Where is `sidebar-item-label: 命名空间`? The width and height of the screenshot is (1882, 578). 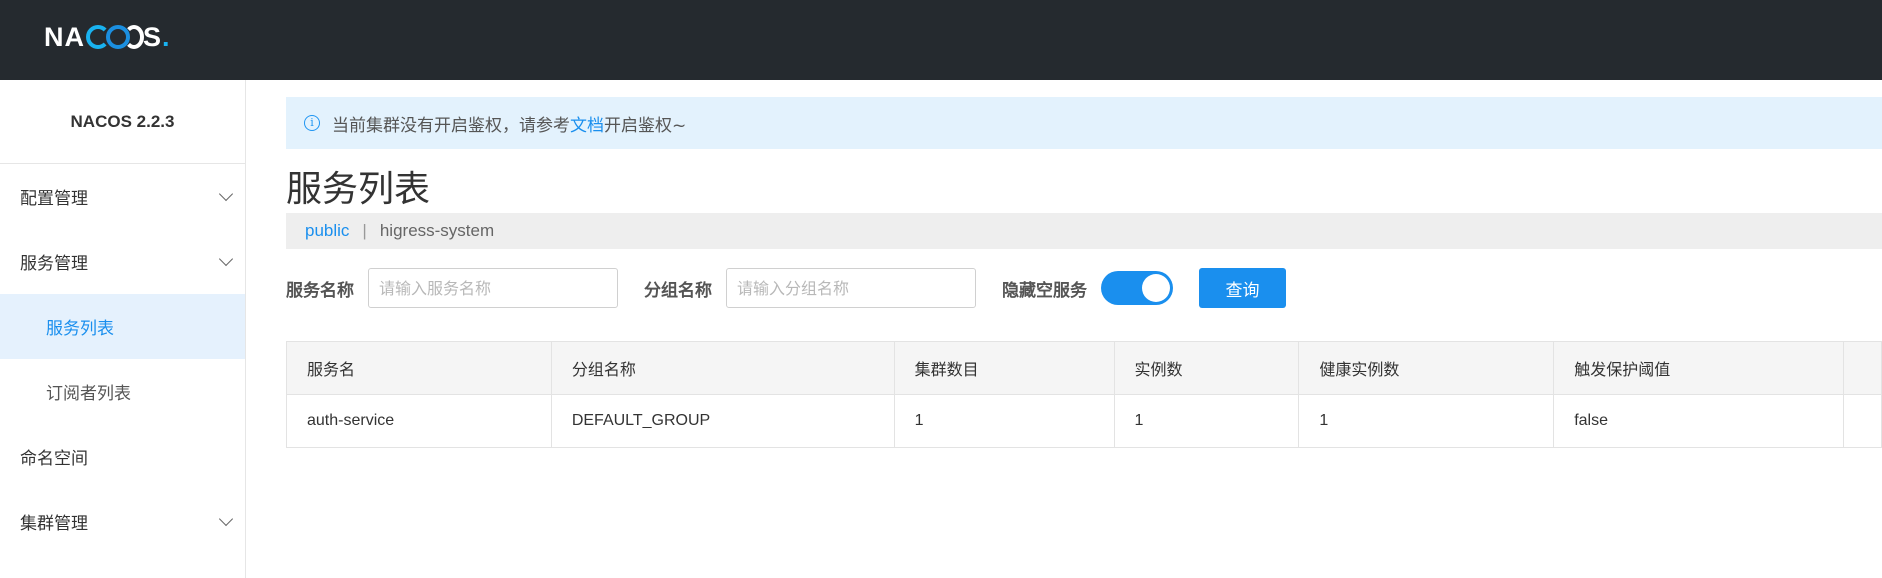
sidebar-item-label: 命名空间 is located at coordinates (54, 459).